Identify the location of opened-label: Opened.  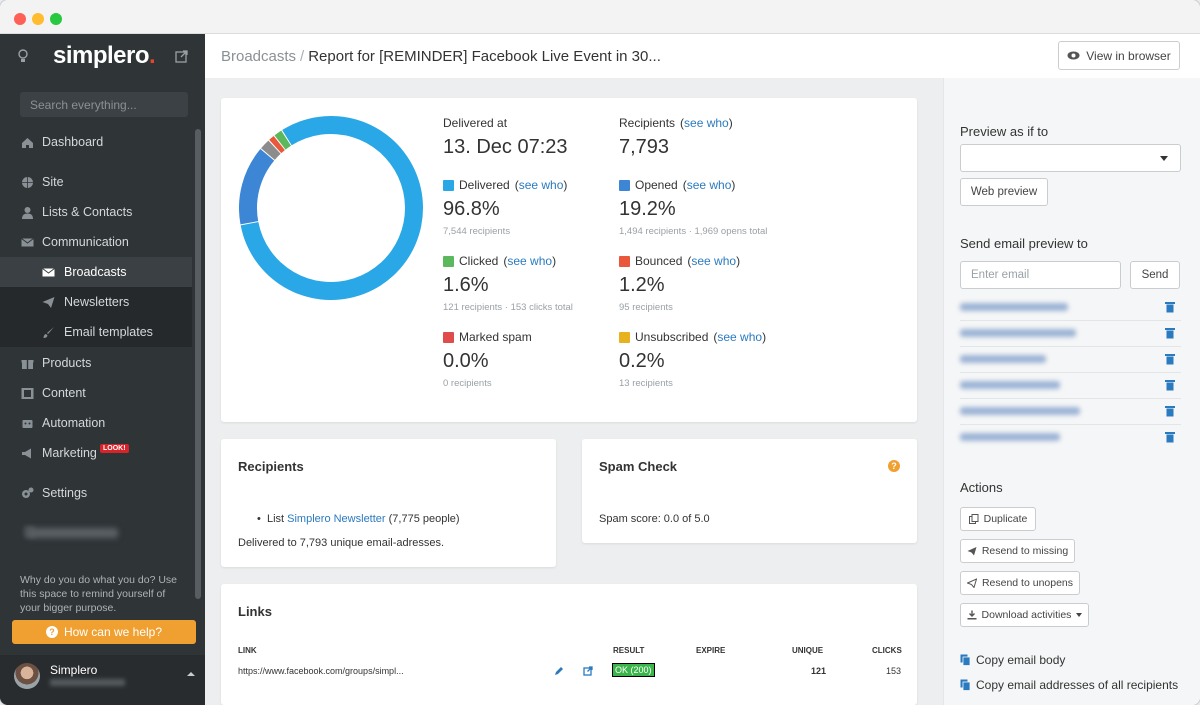
(656, 185).